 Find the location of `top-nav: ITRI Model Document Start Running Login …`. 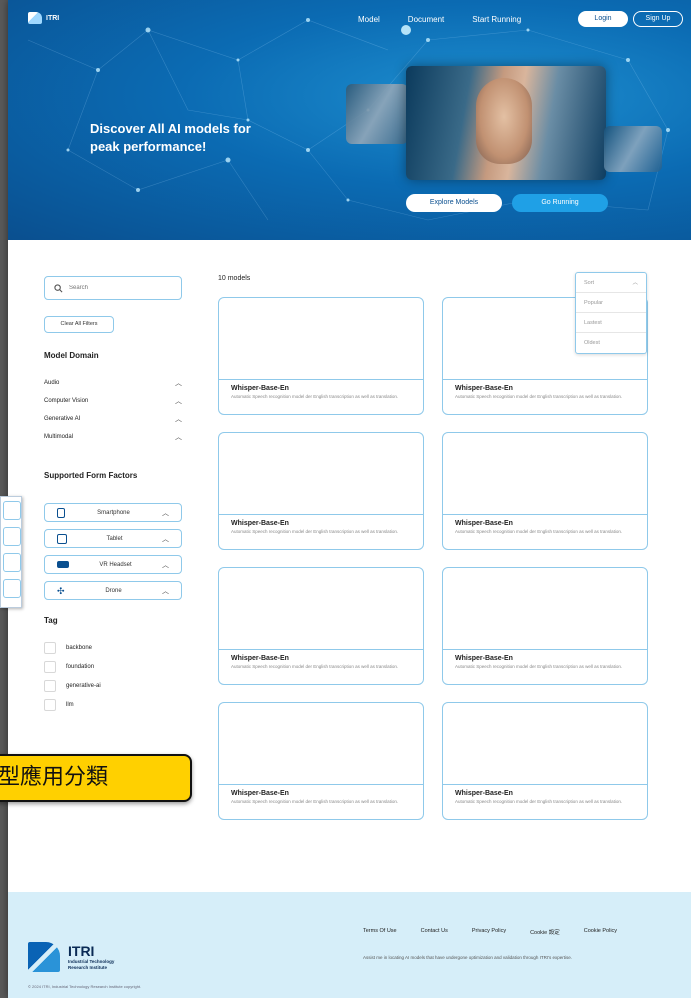

top-nav: ITRI Model Document Start Running Login … is located at coordinates (349, 19).